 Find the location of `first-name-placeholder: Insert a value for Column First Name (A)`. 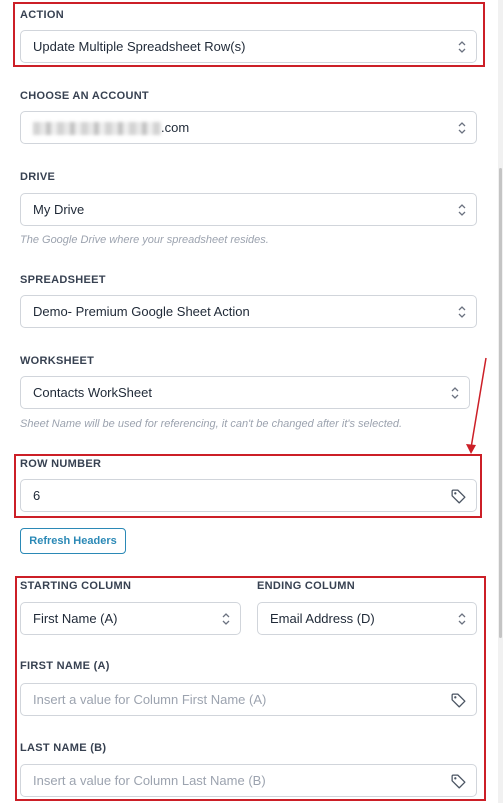

first-name-placeholder: Insert a value for Column First Name (A) is located at coordinates (150, 699).